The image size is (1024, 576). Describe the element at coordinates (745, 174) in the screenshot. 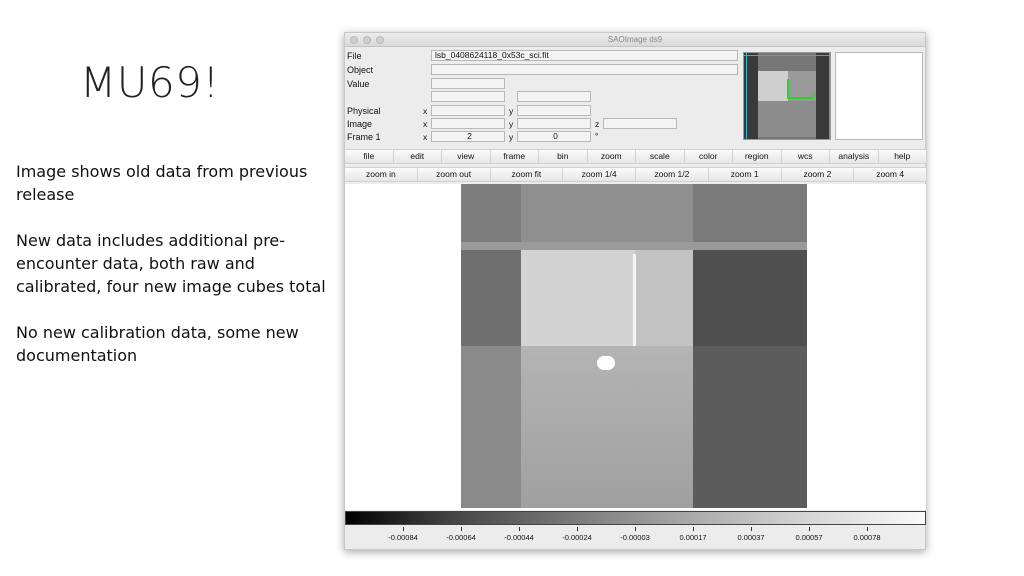

I see `zoom-1-button: zoom 1` at that location.